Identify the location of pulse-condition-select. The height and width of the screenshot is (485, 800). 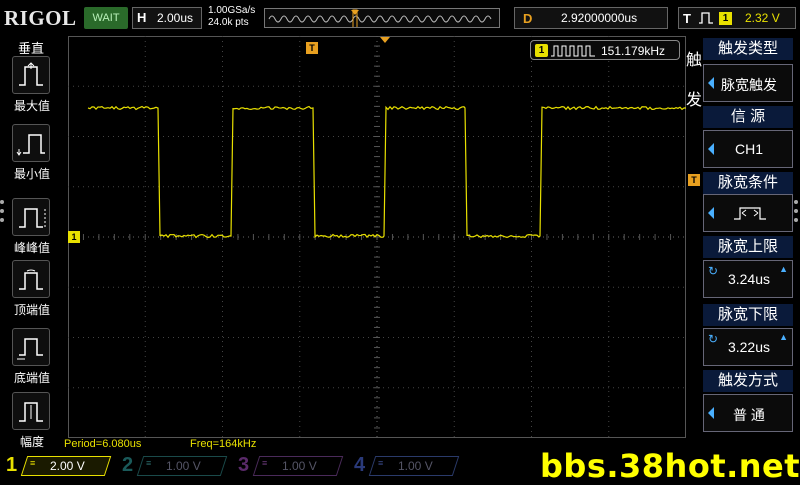
(748, 213).